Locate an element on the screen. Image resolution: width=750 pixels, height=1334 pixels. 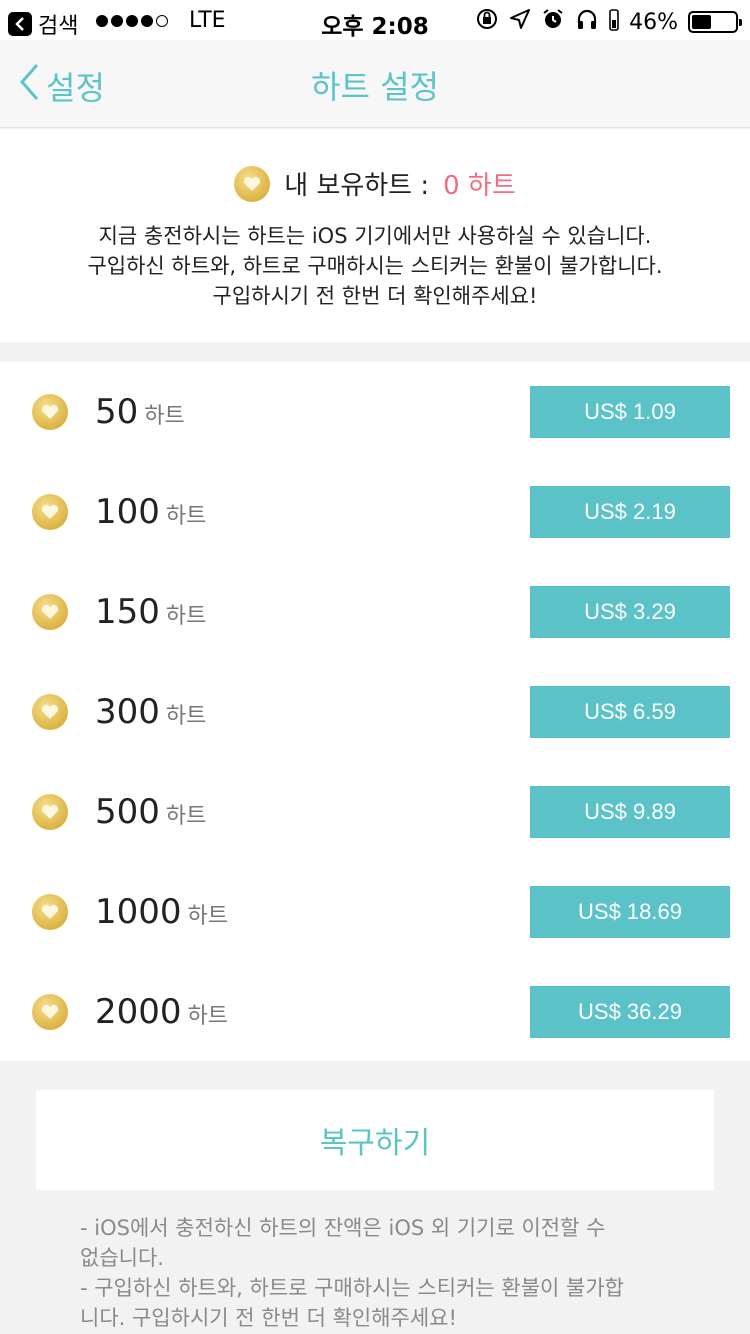
product-amount: 300 하트 is located at coordinates (150, 712).